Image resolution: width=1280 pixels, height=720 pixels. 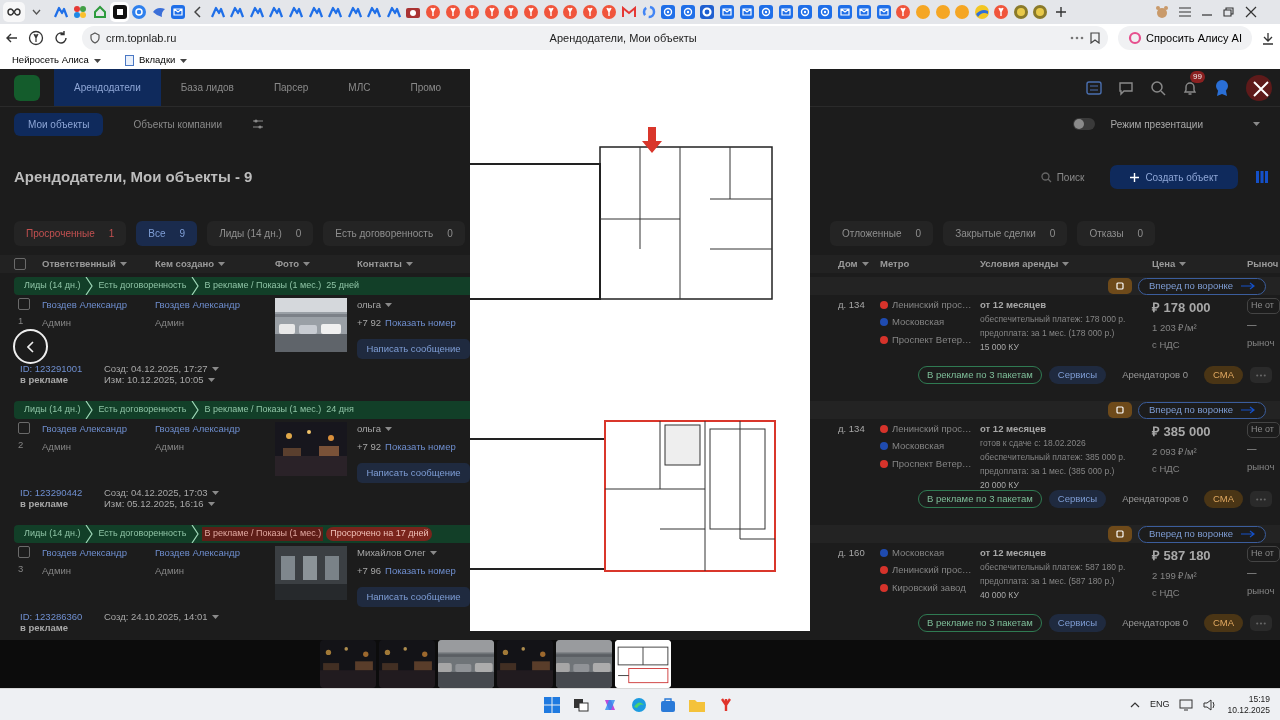 What do you see at coordinates (190, 264) in the screenshot?
I see `column-header: Кем создано` at bounding box center [190, 264].